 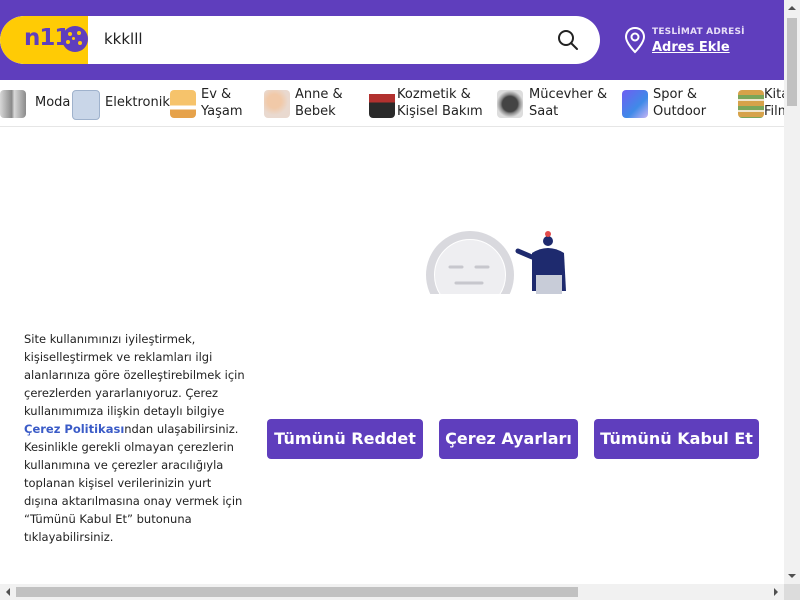 I want to click on category-label-line1: Ev &, so click(x=216, y=94).